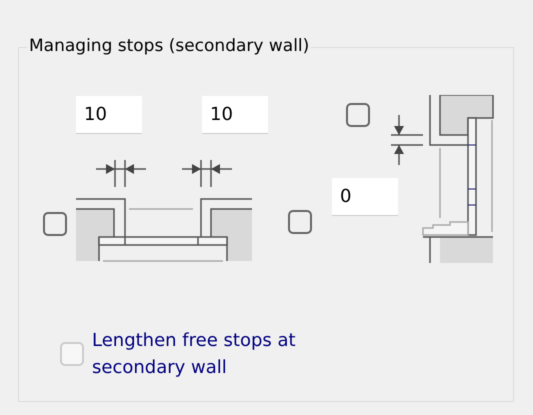 This screenshot has width=533, height=415. Describe the element at coordinates (194, 354) in the screenshot. I see `checkbox-label: Lengthen free stops at secondary wall` at that location.